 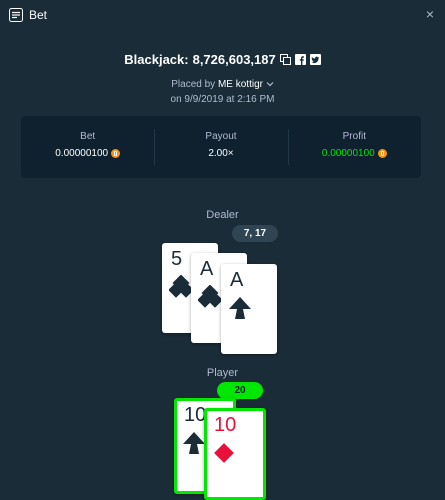 What do you see at coordinates (255, 233) in the screenshot?
I see `dealer-total-badge: 7, 17` at bounding box center [255, 233].